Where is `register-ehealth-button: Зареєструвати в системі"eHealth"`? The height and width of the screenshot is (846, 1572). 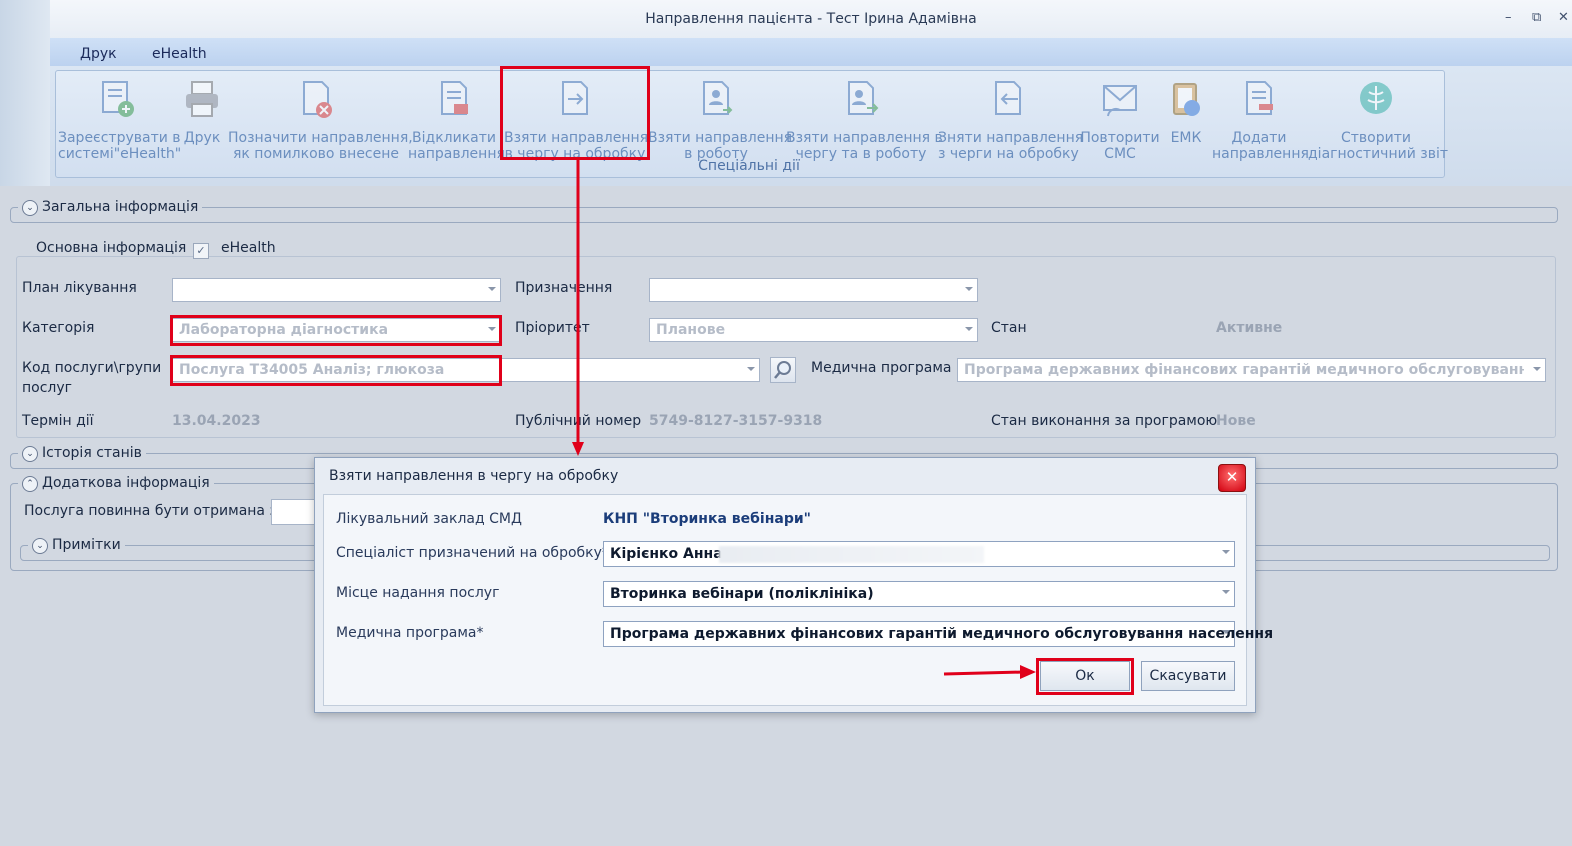 register-ehealth-button: Зареєструвати в системі"eHealth" is located at coordinates (119, 117).